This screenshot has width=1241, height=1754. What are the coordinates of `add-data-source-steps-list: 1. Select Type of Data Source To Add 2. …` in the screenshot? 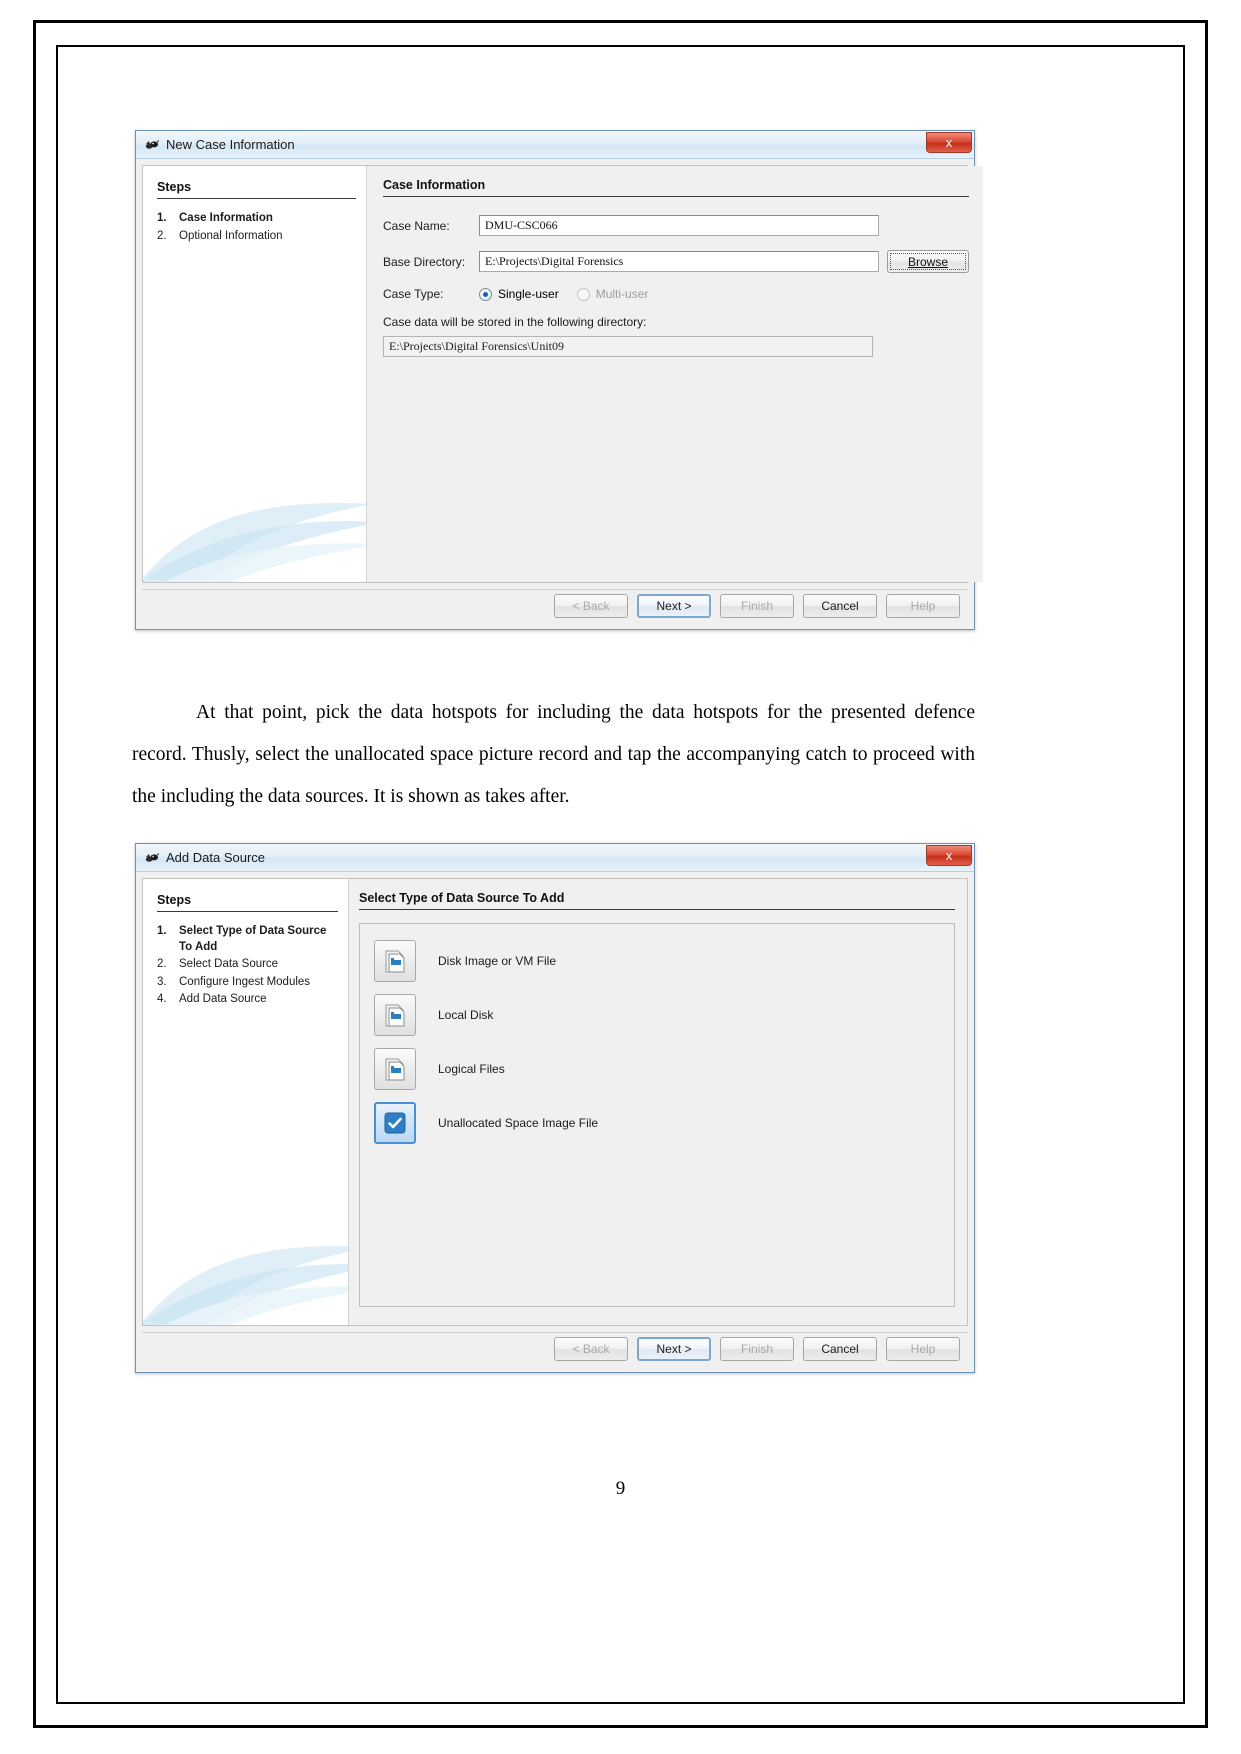 It's located at (247, 966).